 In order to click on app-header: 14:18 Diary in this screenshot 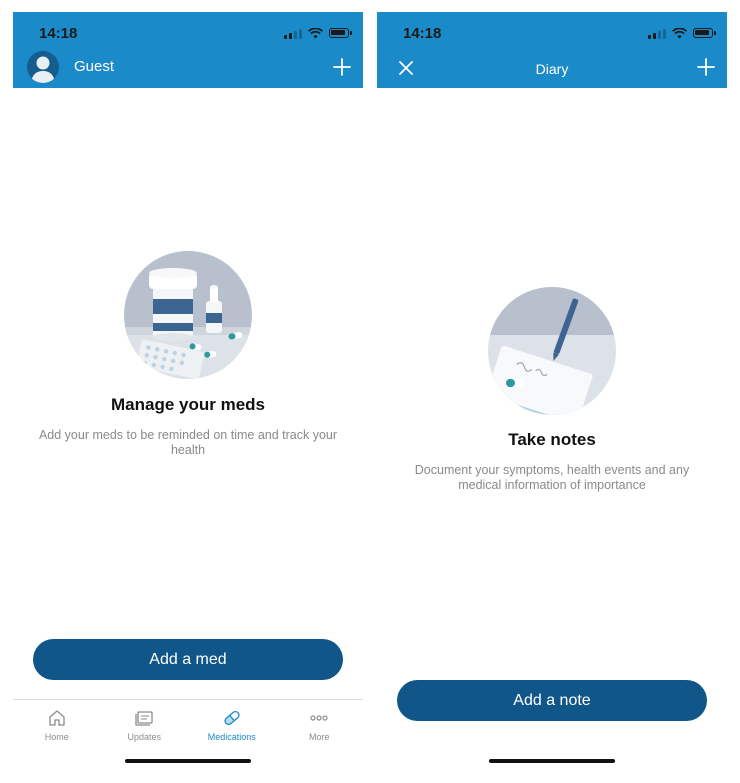, I will do `click(552, 50)`.